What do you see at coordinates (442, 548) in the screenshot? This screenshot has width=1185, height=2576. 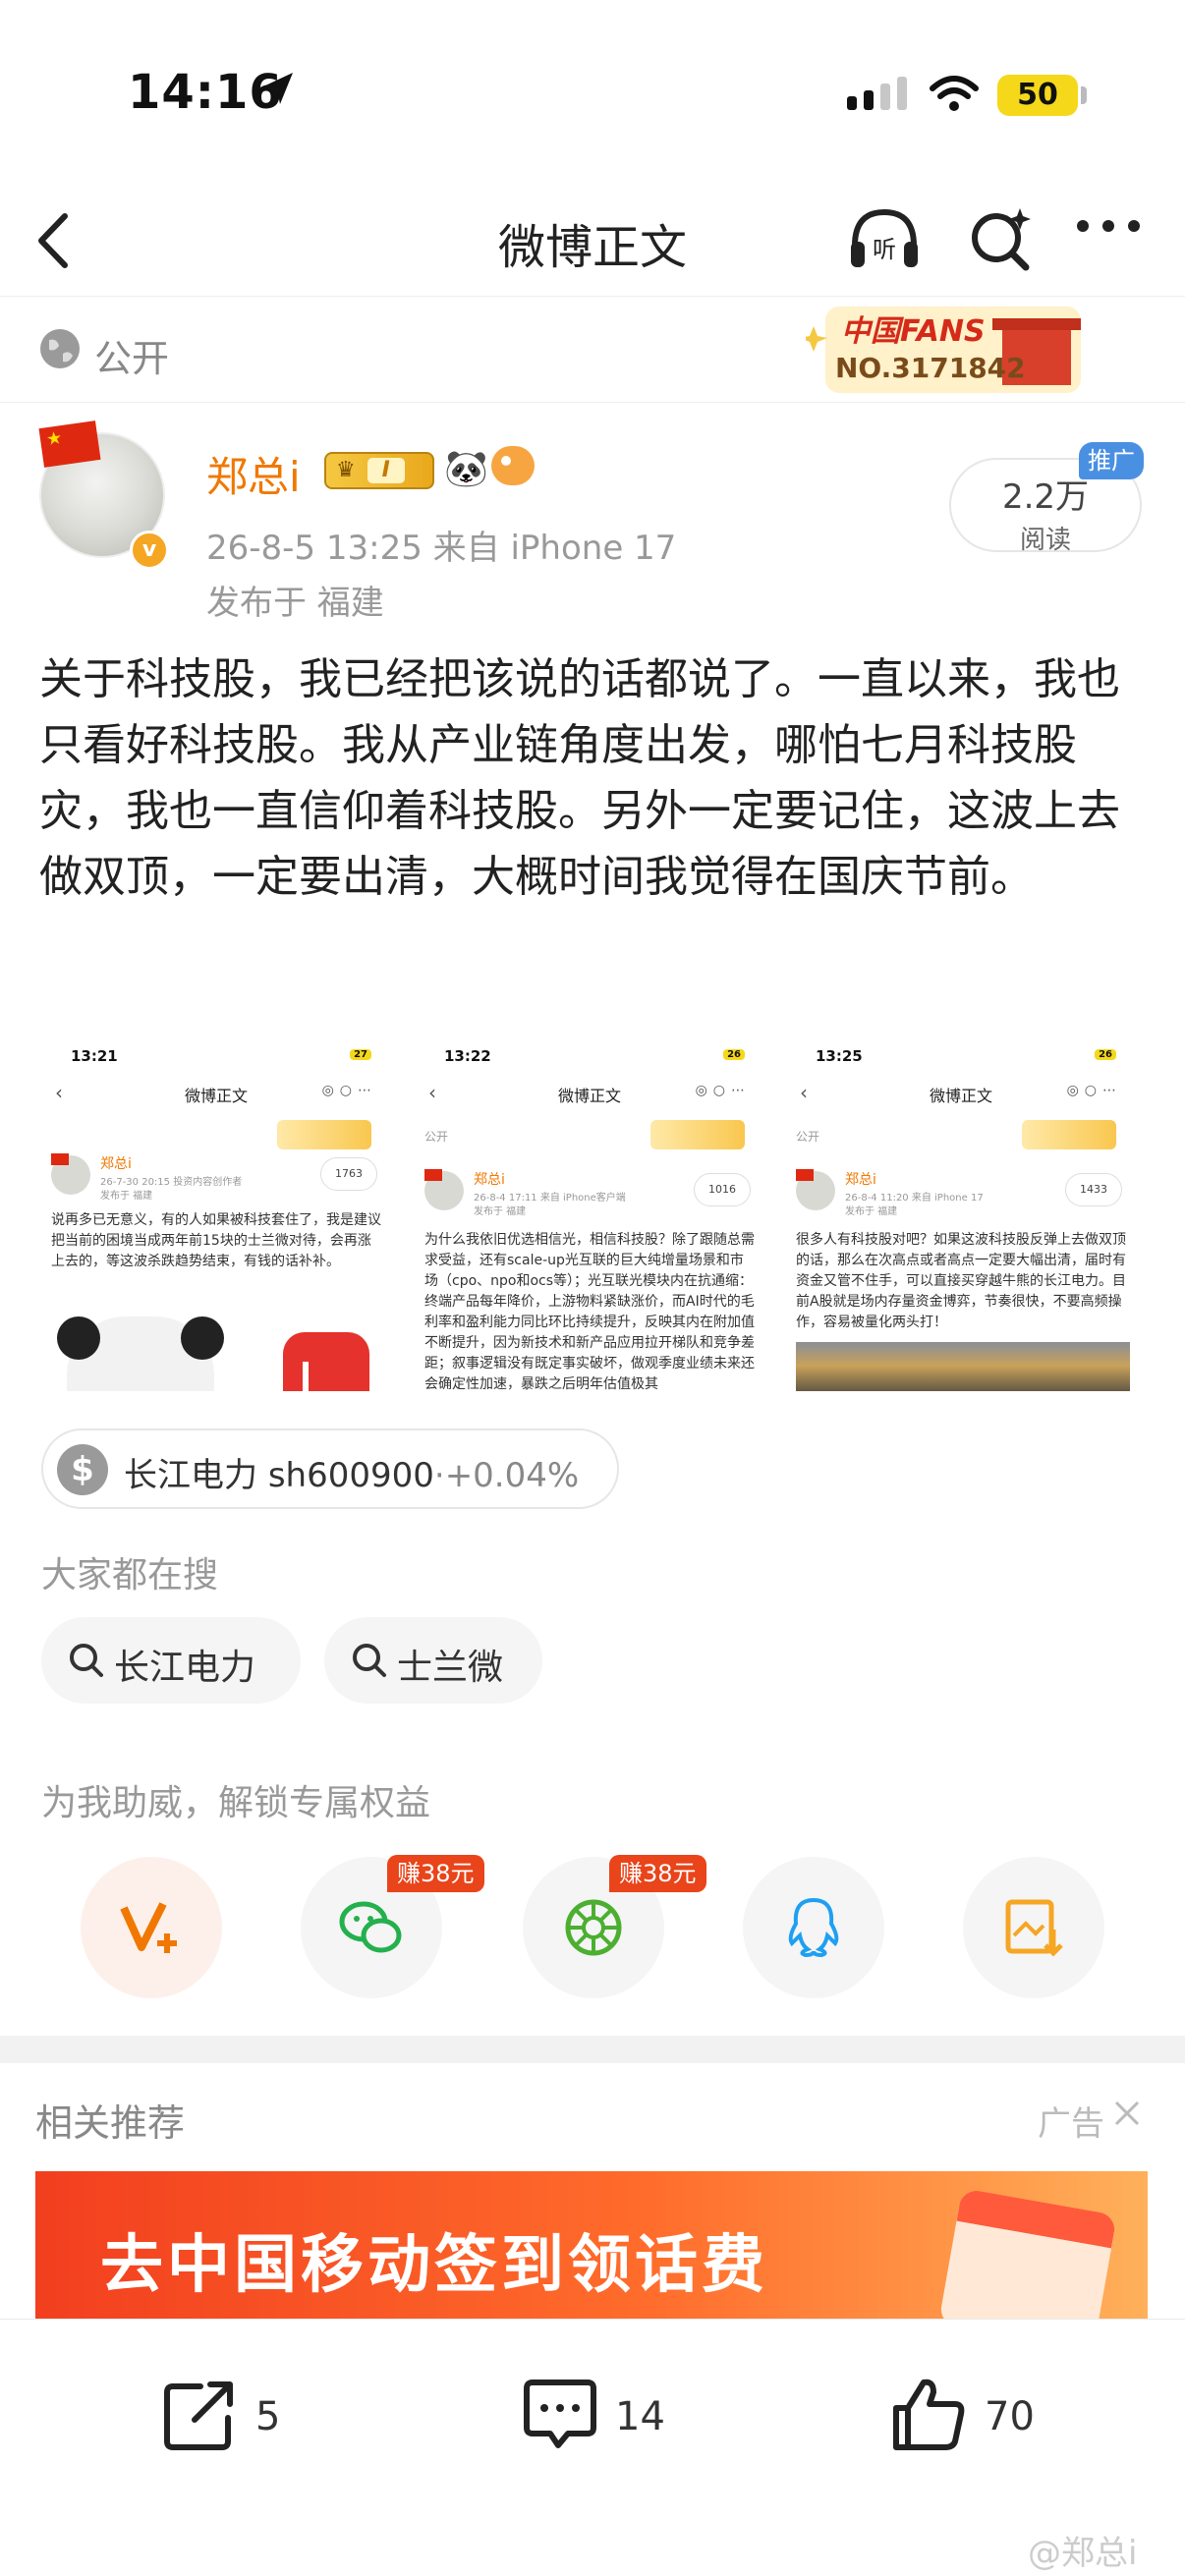 I see `post-meta: 26-8-5 13:25 来自 iPhone 17` at bounding box center [442, 548].